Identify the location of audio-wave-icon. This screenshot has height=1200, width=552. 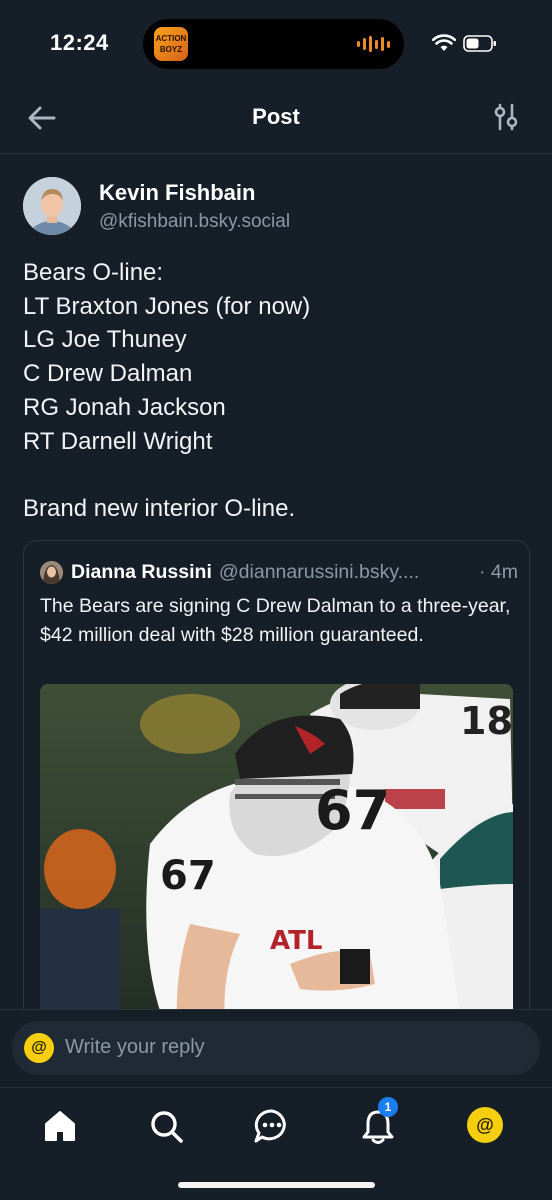
(373, 44).